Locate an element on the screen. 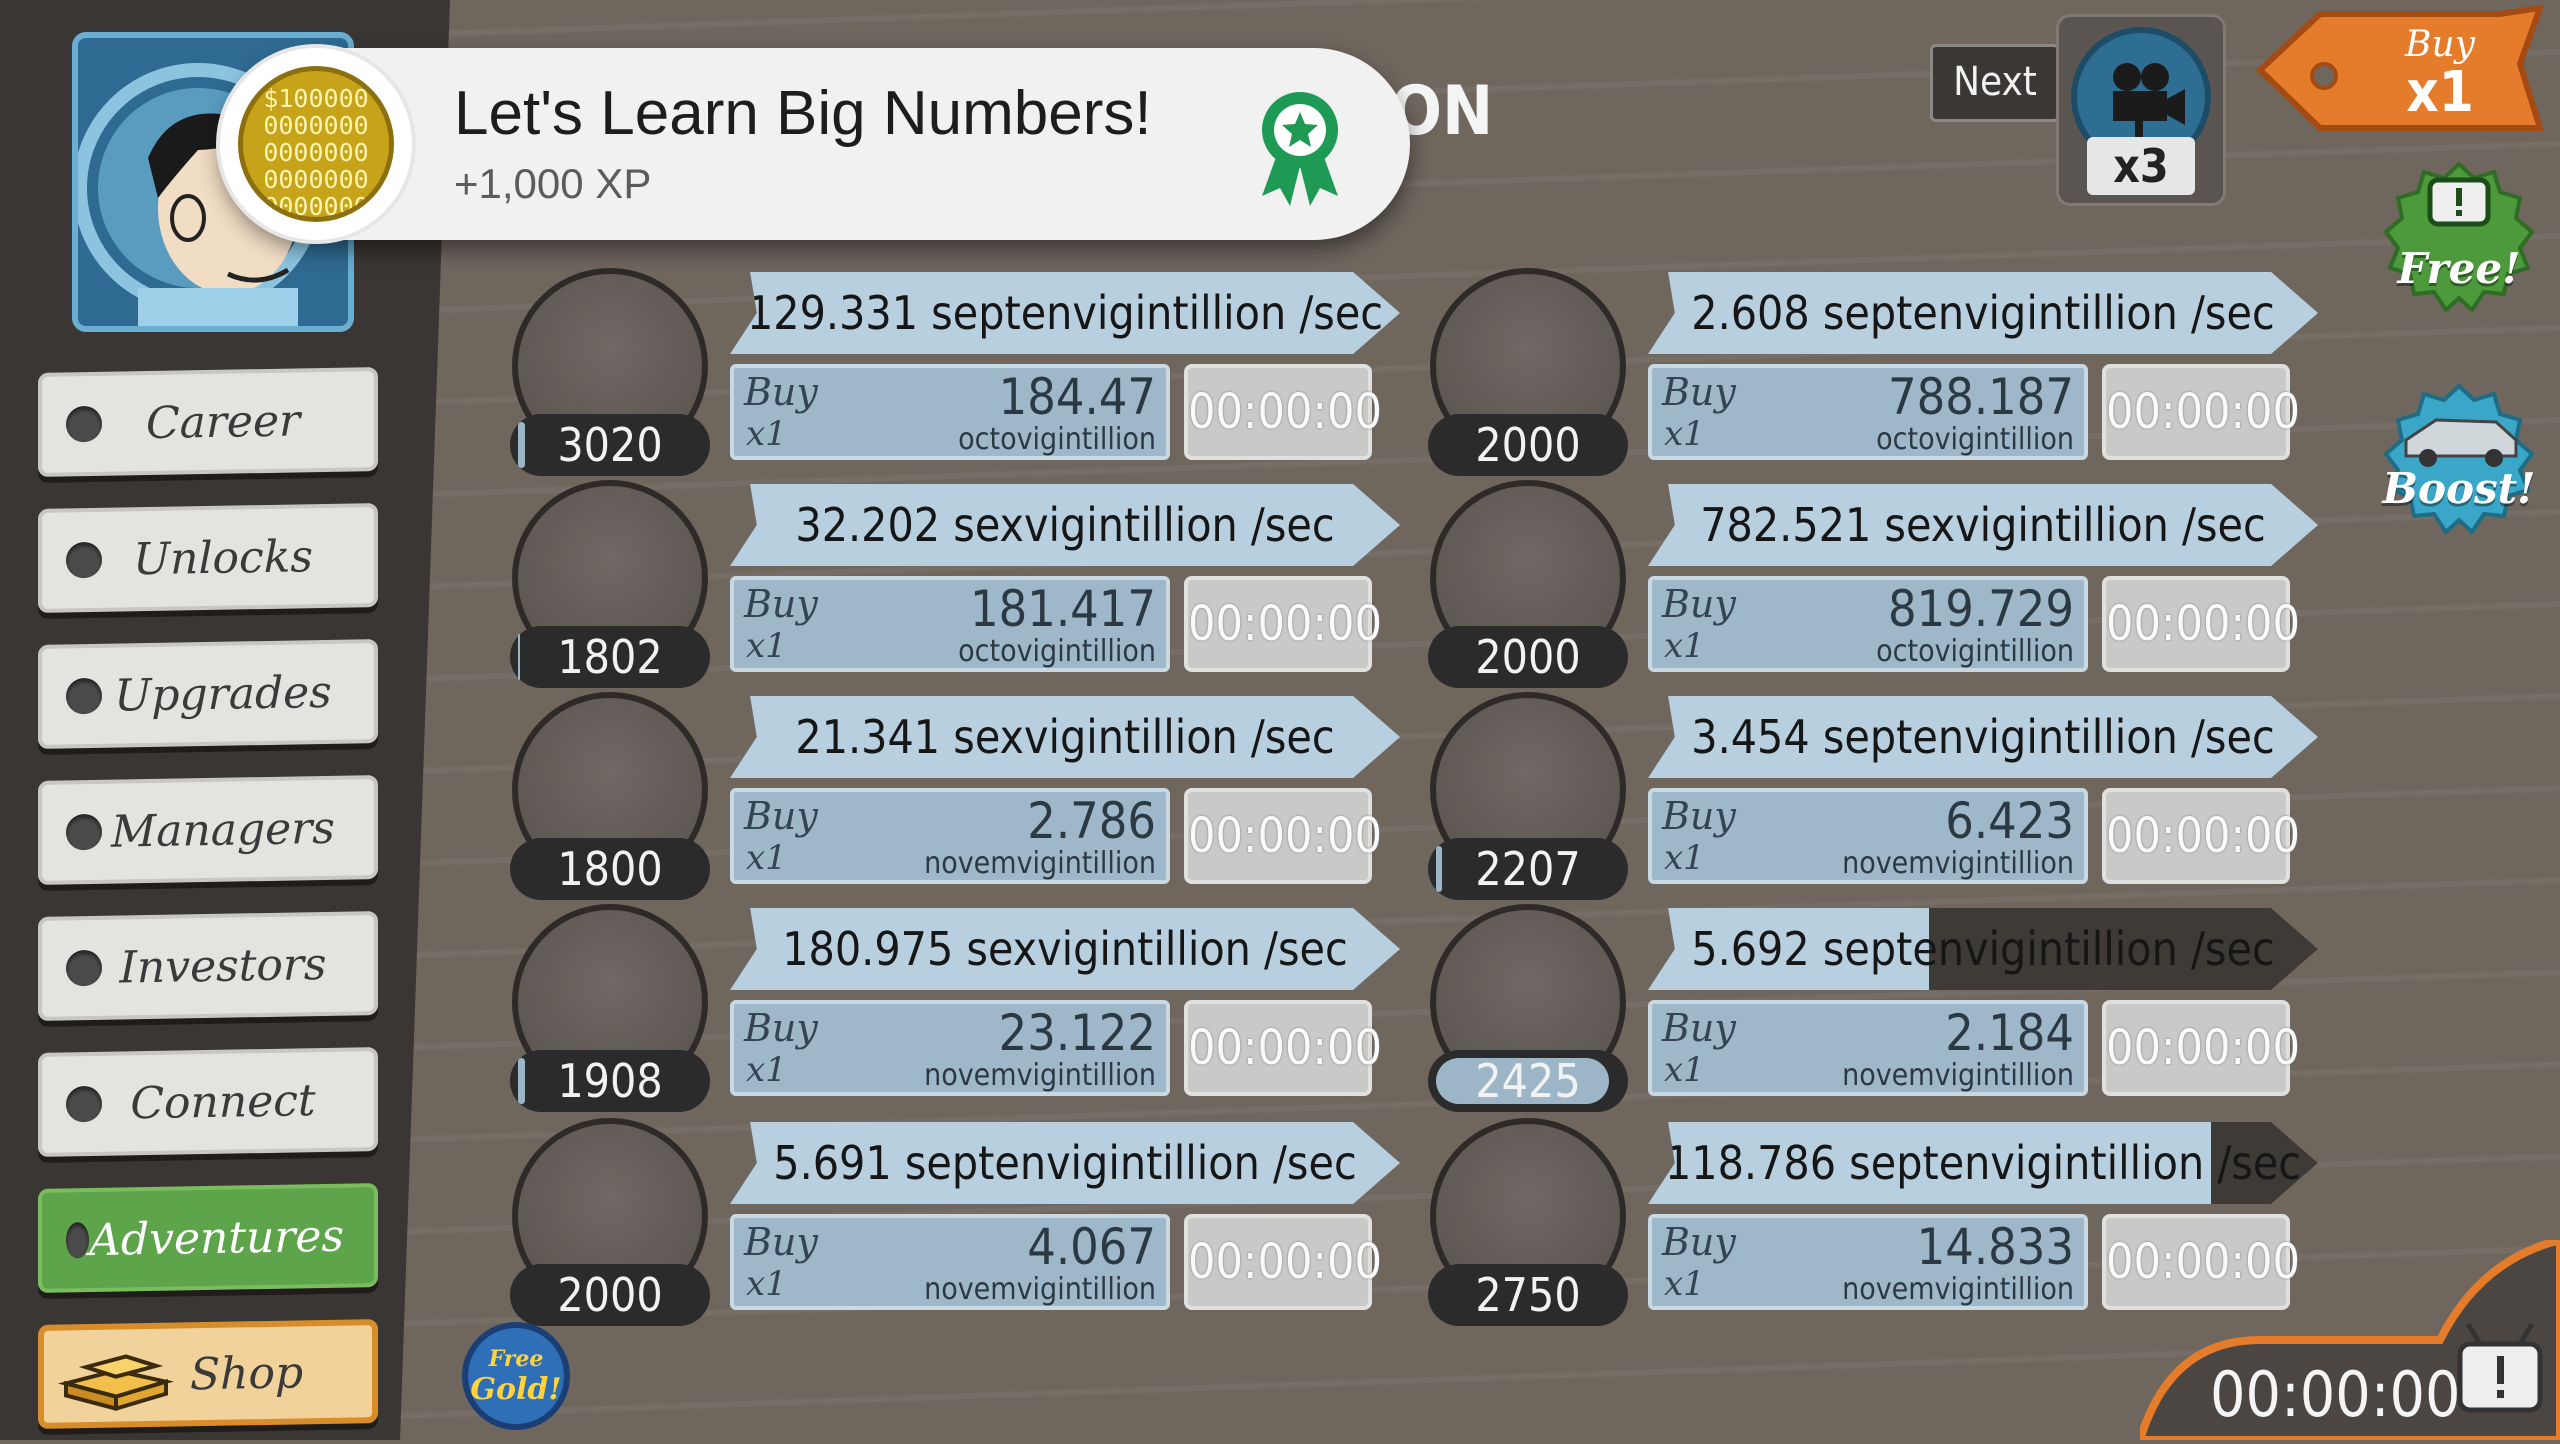 The height and width of the screenshot is (1444, 2560). sidebar-item-career: Career is located at coordinates (208, 422).